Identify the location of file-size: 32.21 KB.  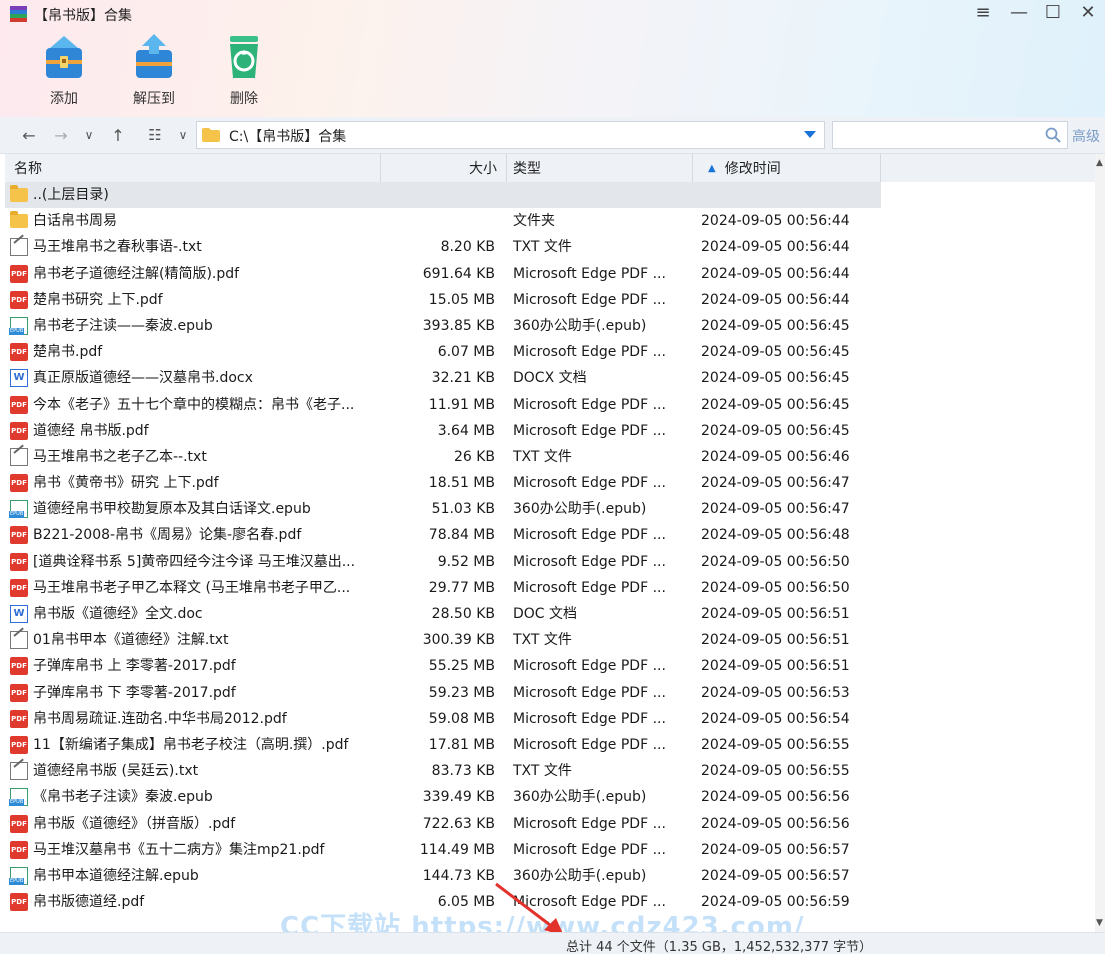
(463, 378).